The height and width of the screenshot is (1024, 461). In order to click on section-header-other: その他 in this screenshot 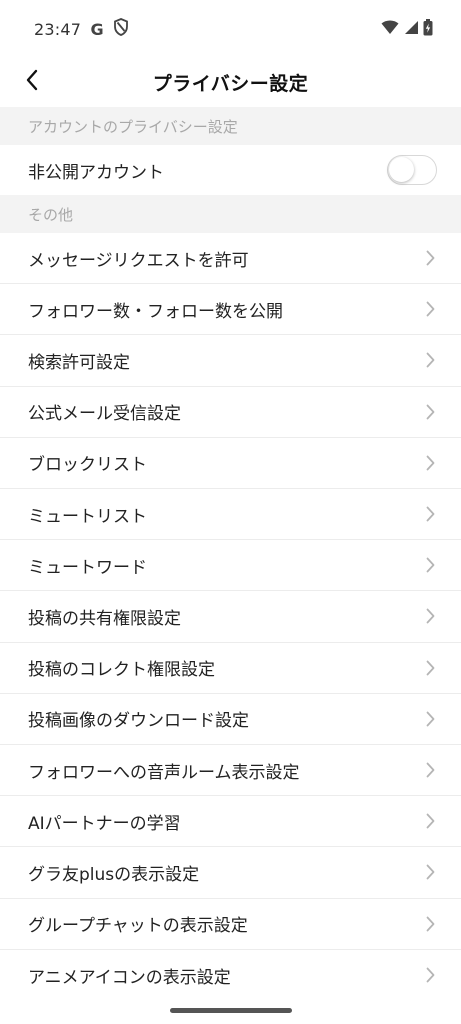, I will do `click(230, 214)`.